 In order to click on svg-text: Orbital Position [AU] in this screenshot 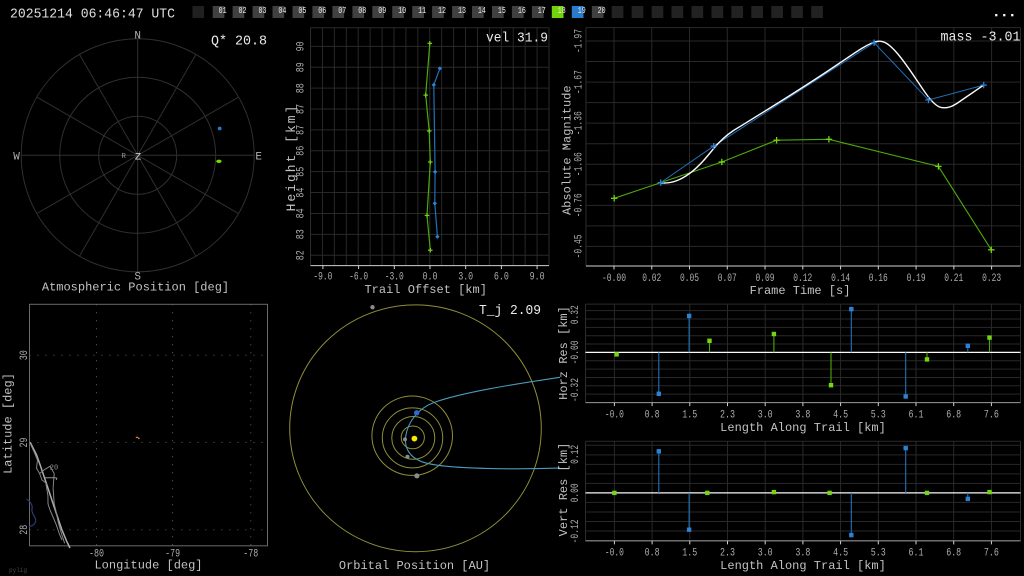, I will do `click(414, 566)`.